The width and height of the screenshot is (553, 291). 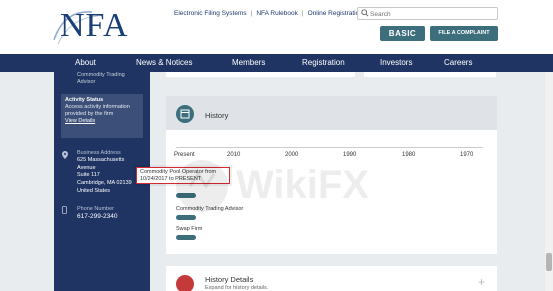 What do you see at coordinates (185, 114) in the screenshot?
I see `history-icon` at bounding box center [185, 114].